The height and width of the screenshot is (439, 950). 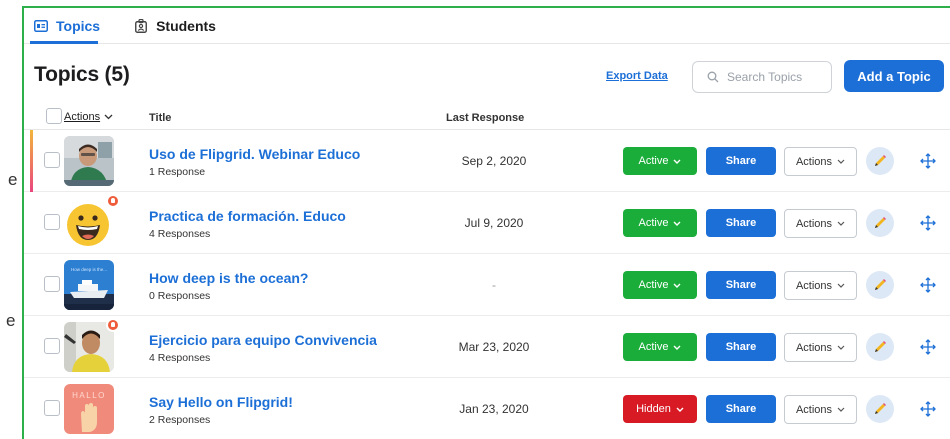 What do you see at coordinates (894, 76) in the screenshot?
I see `add-topic-button: Add a Topic` at bounding box center [894, 76].